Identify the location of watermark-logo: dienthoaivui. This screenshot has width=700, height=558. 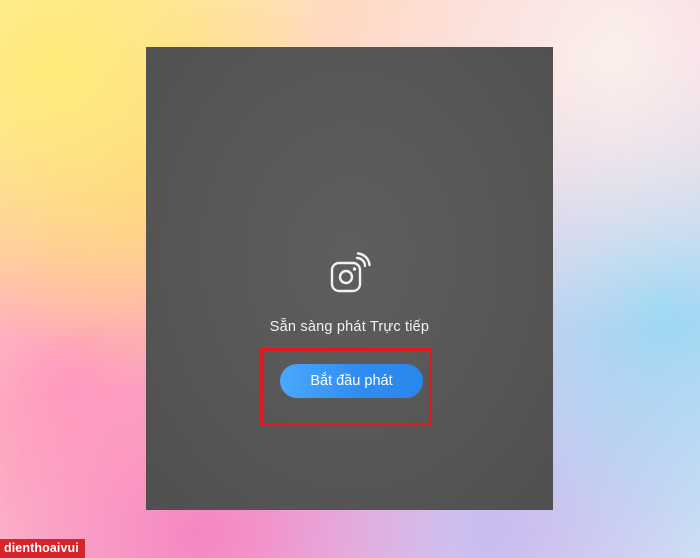
(42, 548).